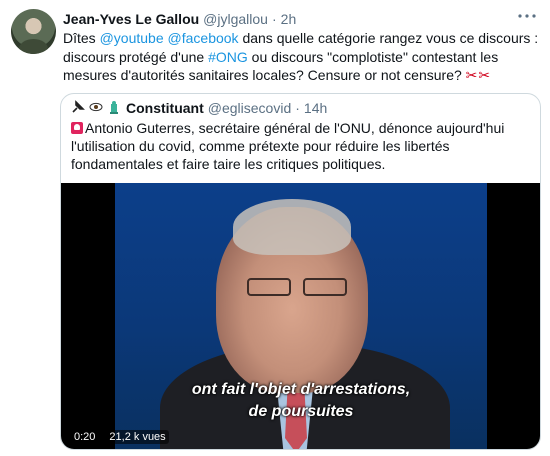 The height and width of the screenshot is (456, 550). I want to click on quoted-tweet-header: Constituant @eglisecovid · 14h, so click(199, 108).